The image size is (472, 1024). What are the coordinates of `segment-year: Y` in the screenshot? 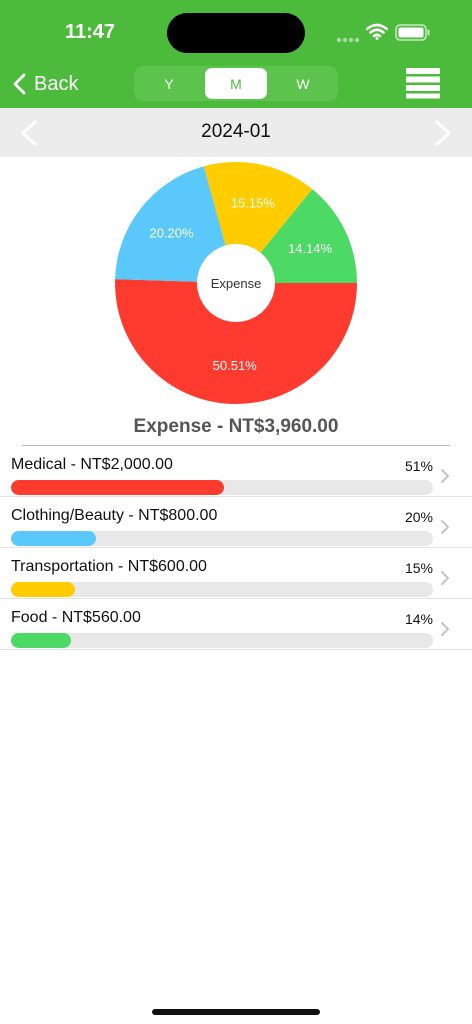 It's located at (169, 83).